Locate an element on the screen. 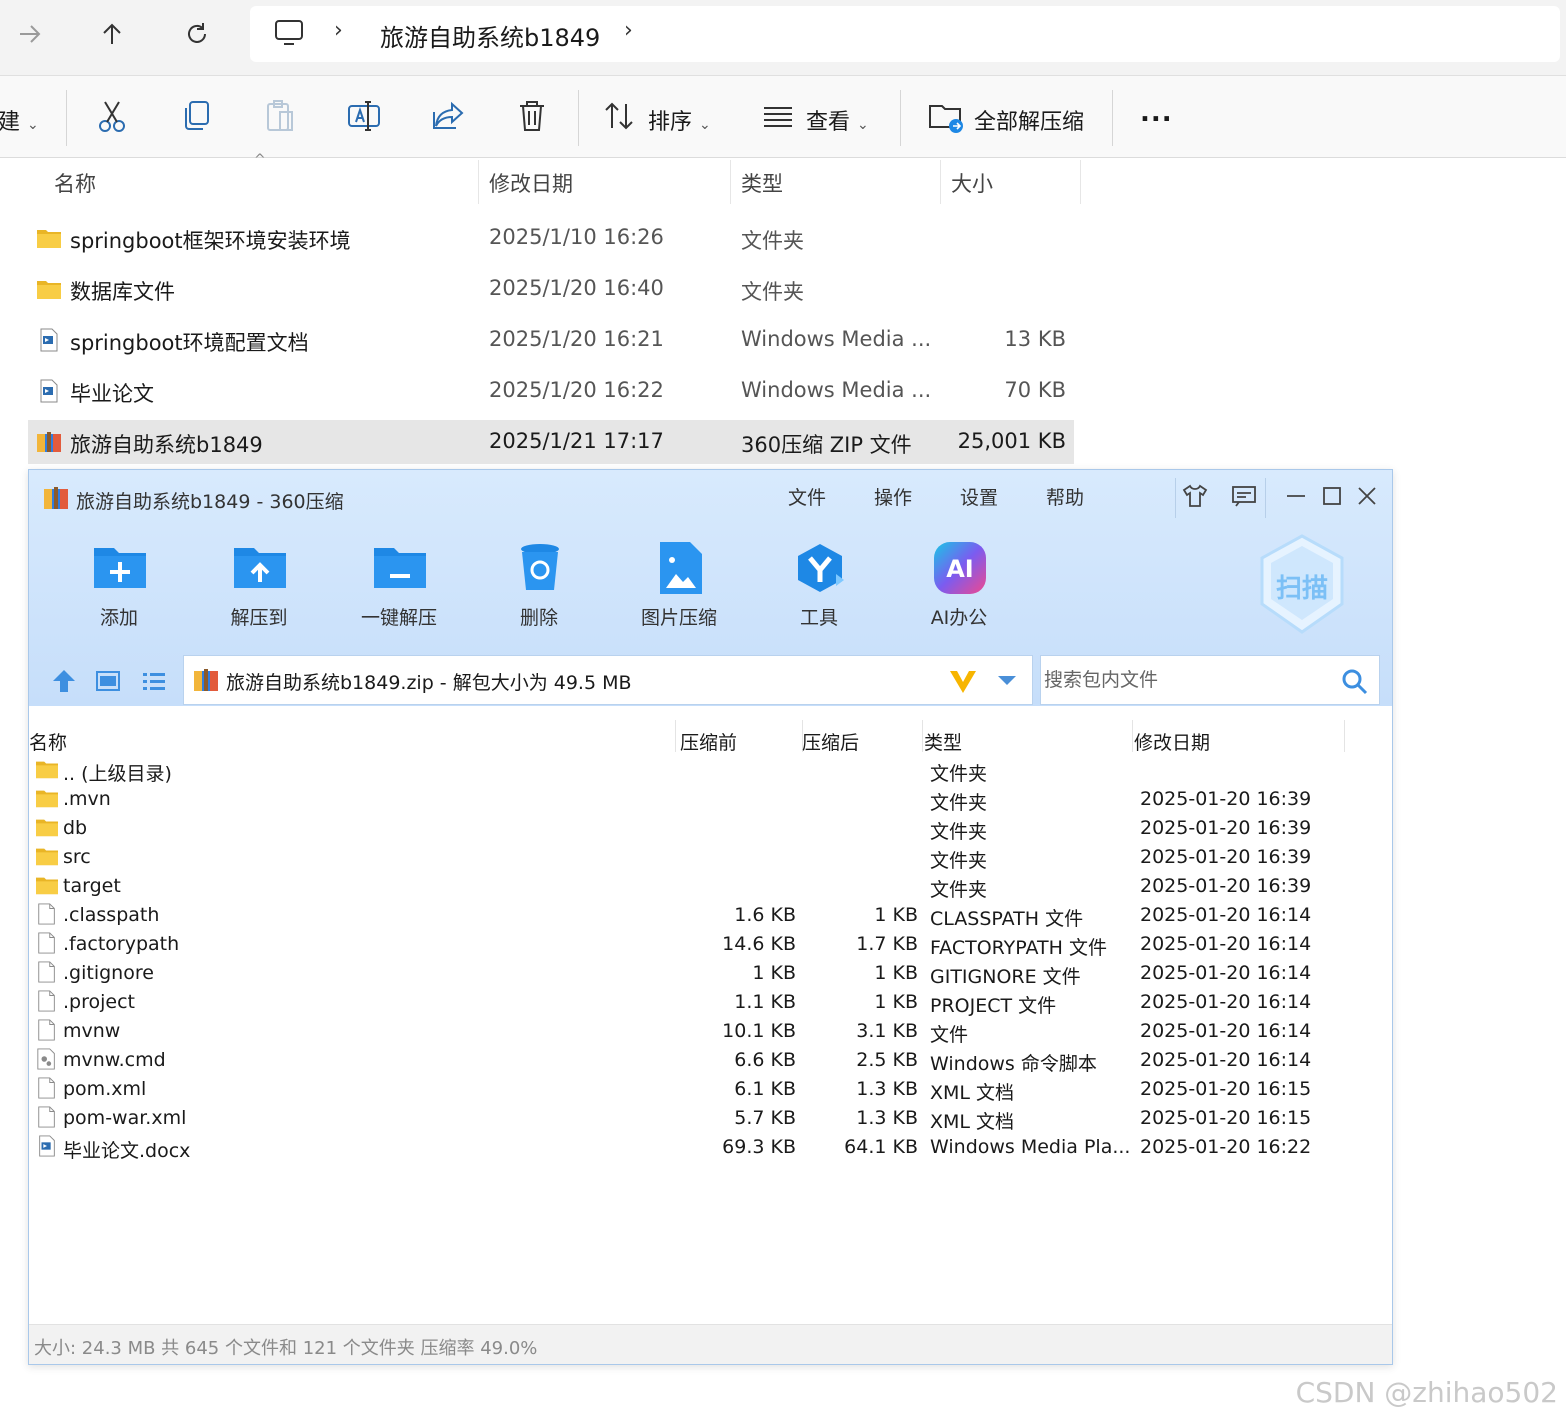 The image size is (1566, 1419). menu-settings: 设置 is located at coordinates (979, 496).